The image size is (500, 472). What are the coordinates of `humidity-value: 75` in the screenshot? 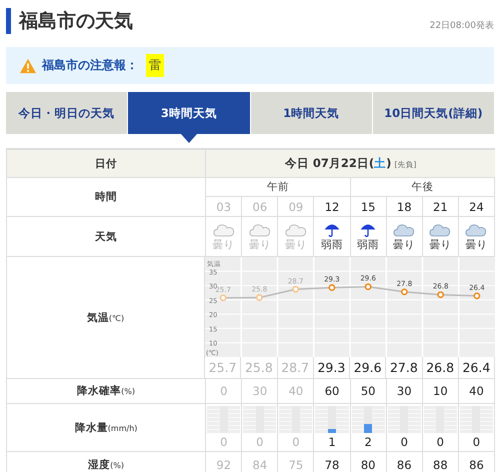 It's located at (296, 465).